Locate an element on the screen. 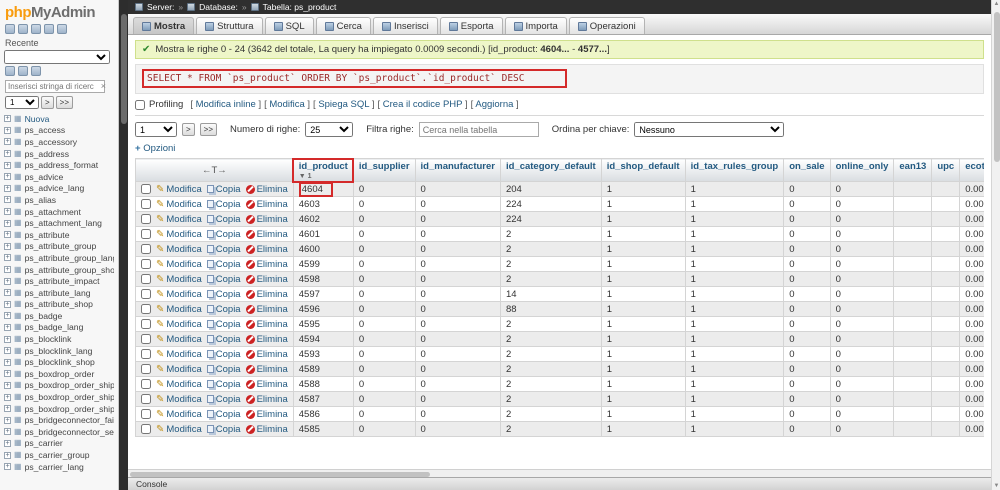  page-select: 1 is located at coordinates (156, 129).